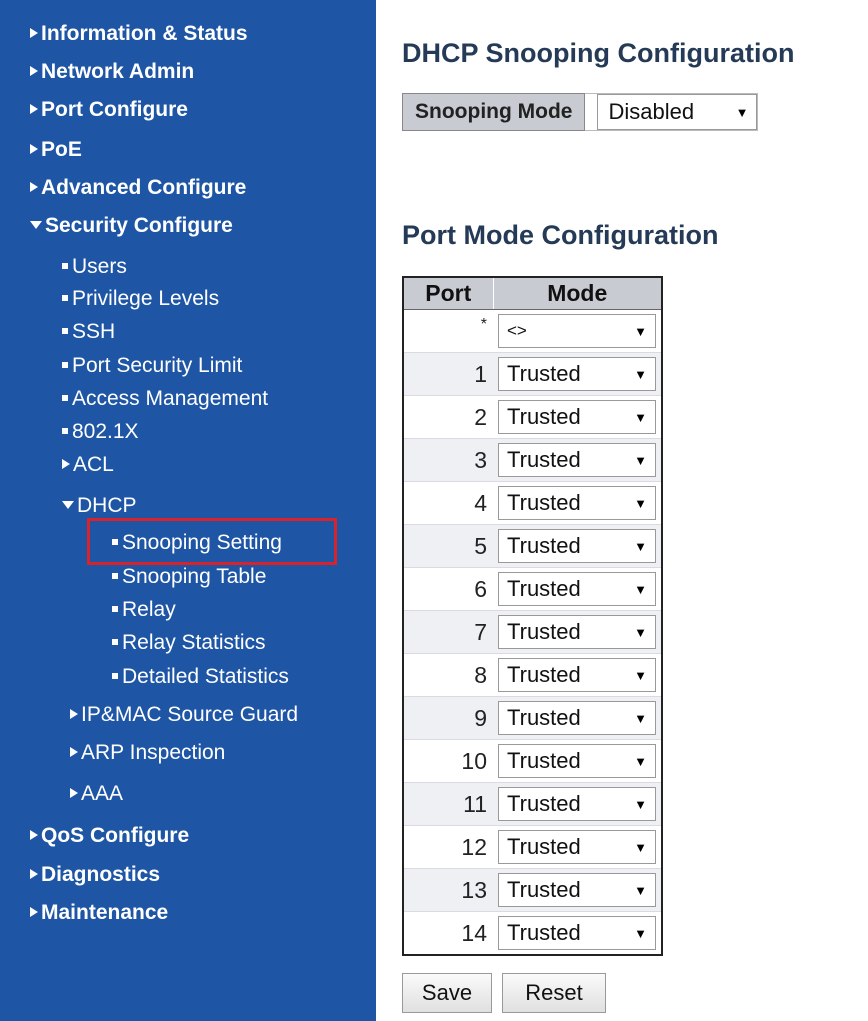 This screenshot has height=1021, width=868. I want to click on table-row: 6 Trusted ▼, so click(532, 589).